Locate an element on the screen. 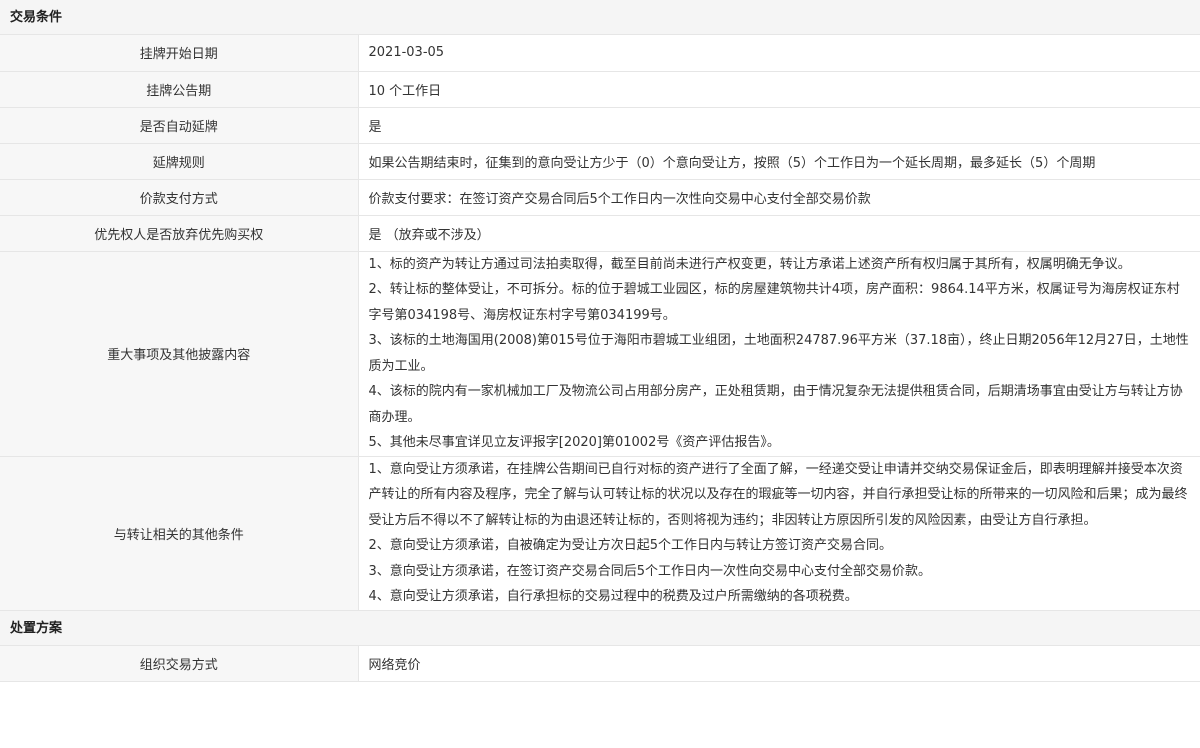 The width and height of the screenshot is (1200, 748). section-header-disposal-plan: 处置方案 is located at coordinates (600, 628).